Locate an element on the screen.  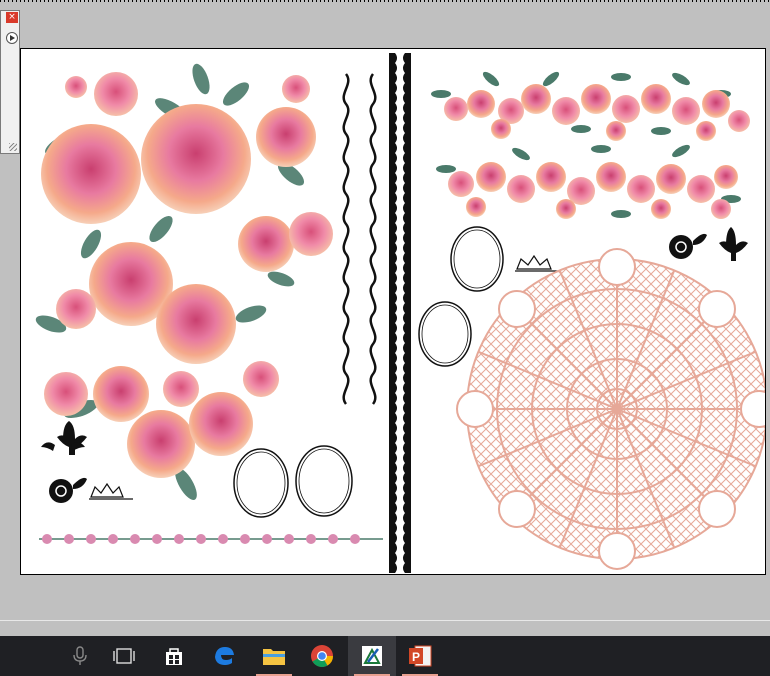
lace-tape-right is located at coordinates (407, 313).